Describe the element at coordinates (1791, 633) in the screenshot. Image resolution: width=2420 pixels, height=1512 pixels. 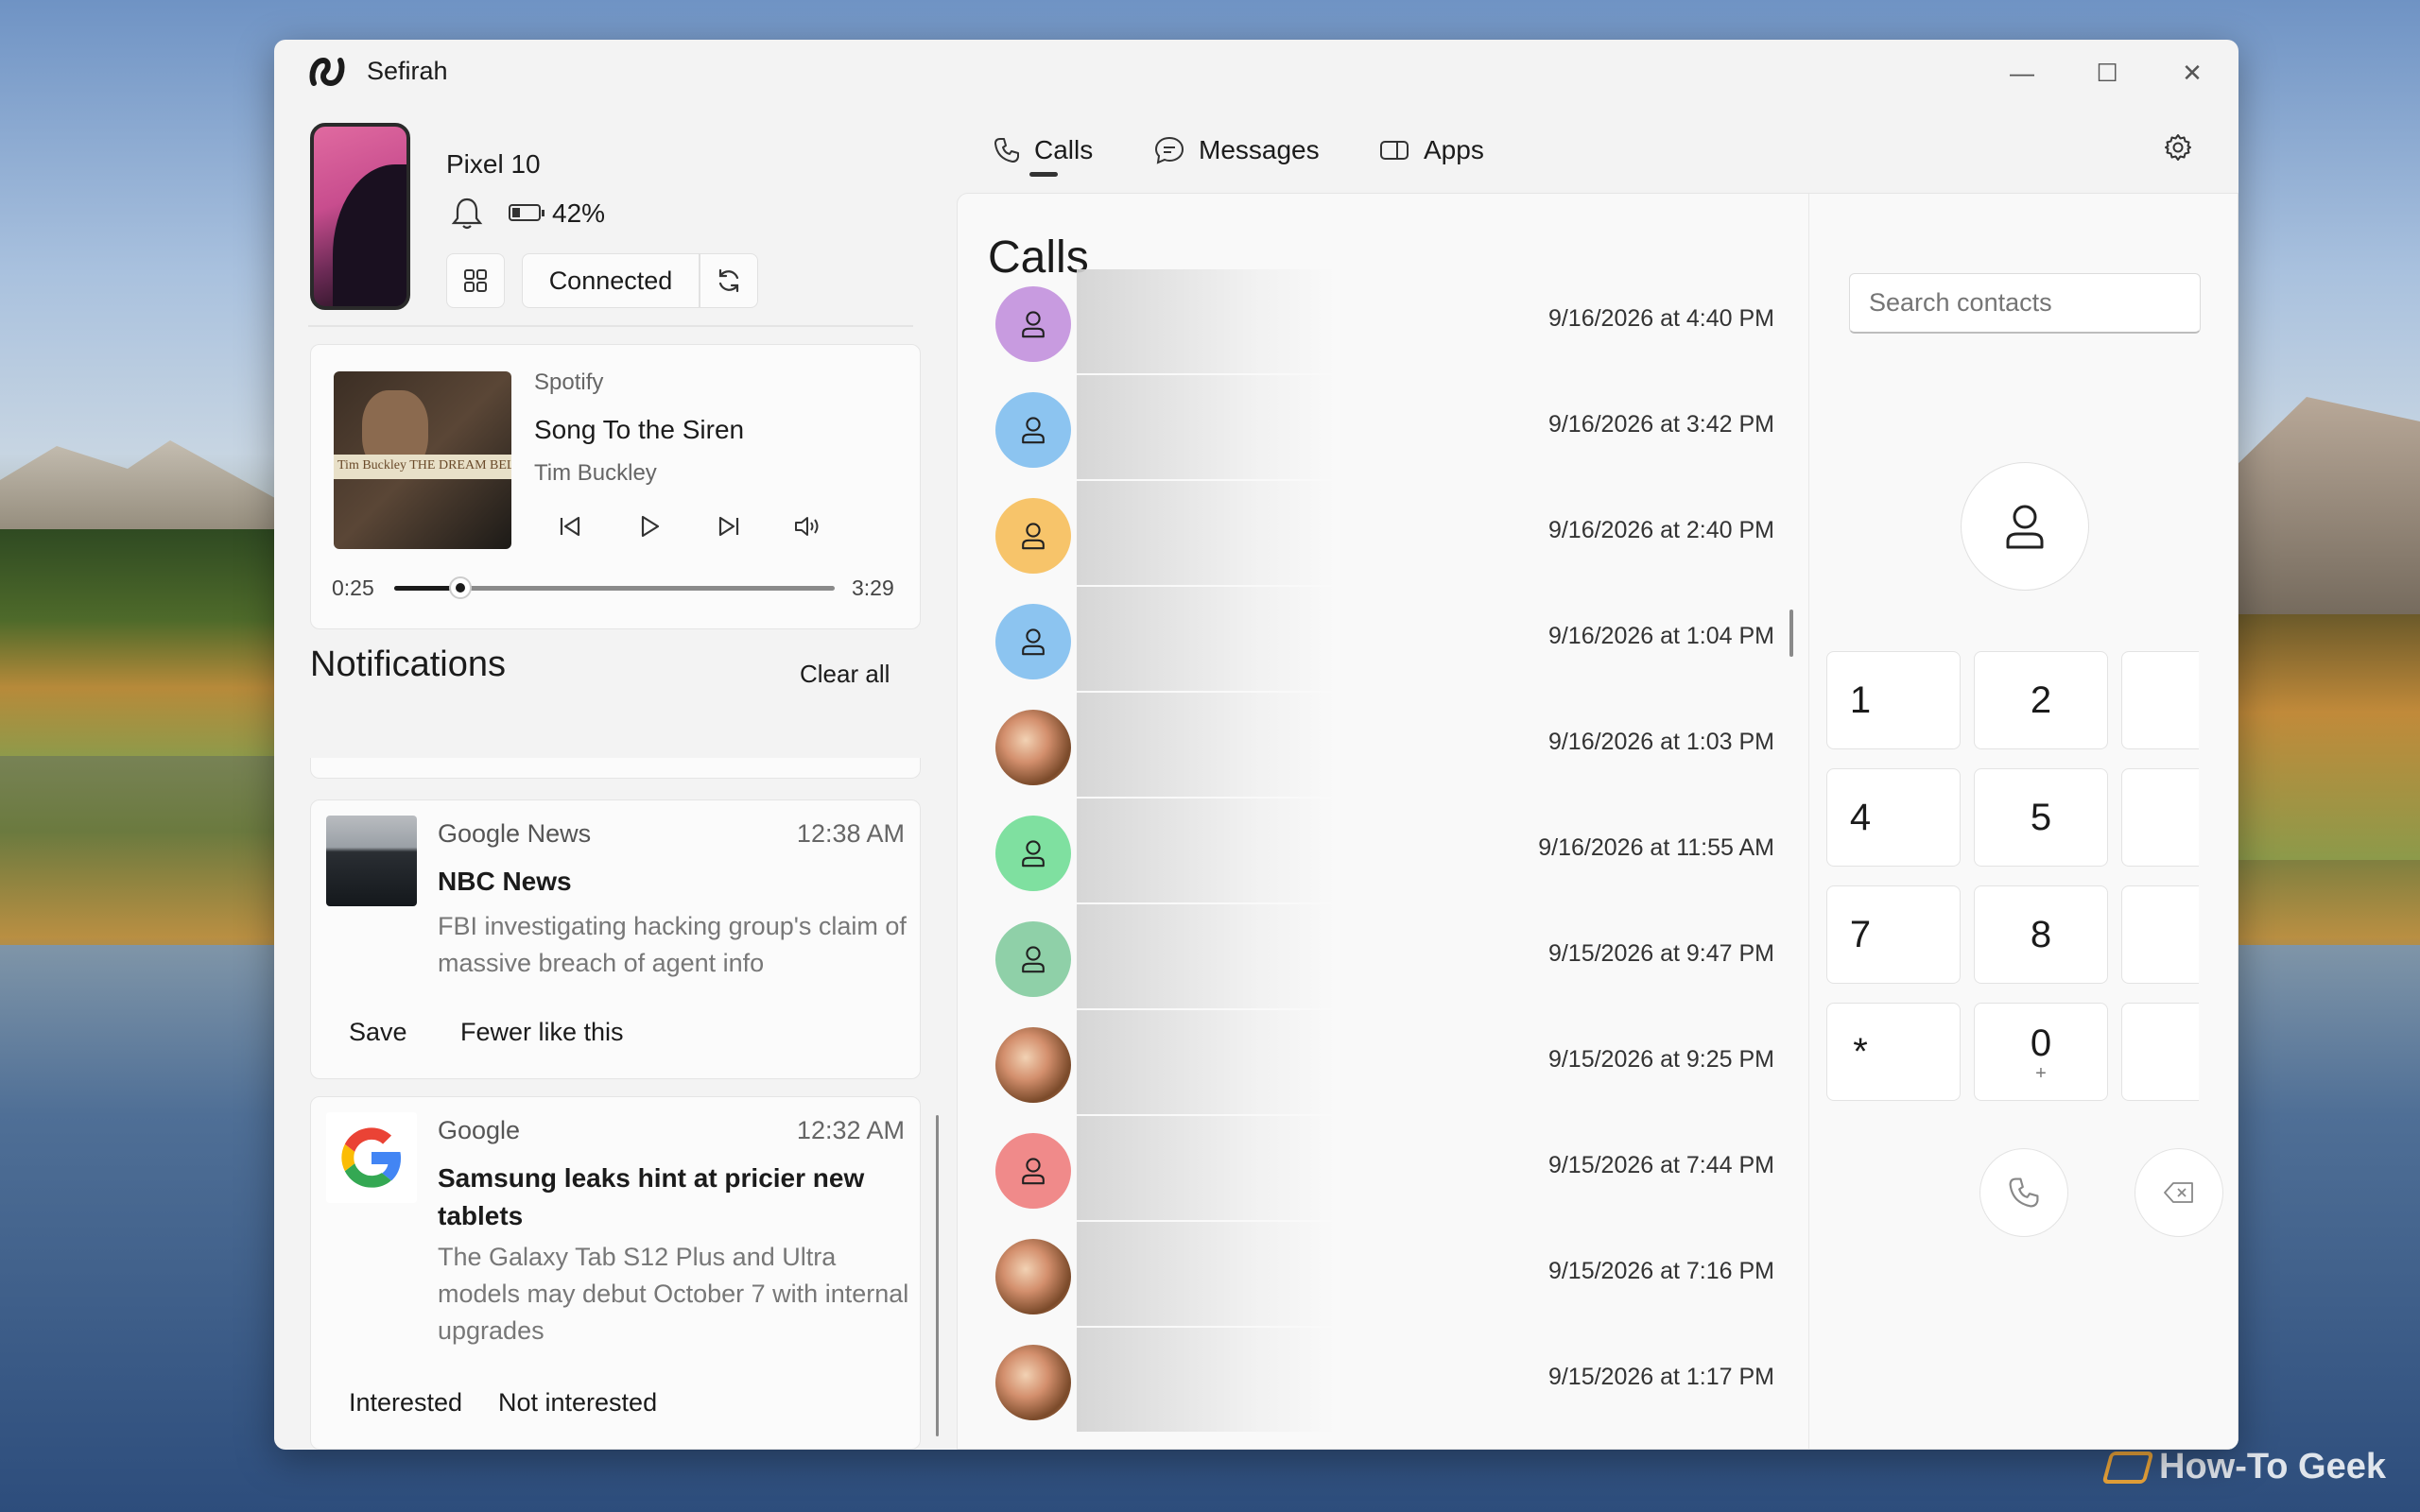
I see `call-list-scrollbar` at that location.